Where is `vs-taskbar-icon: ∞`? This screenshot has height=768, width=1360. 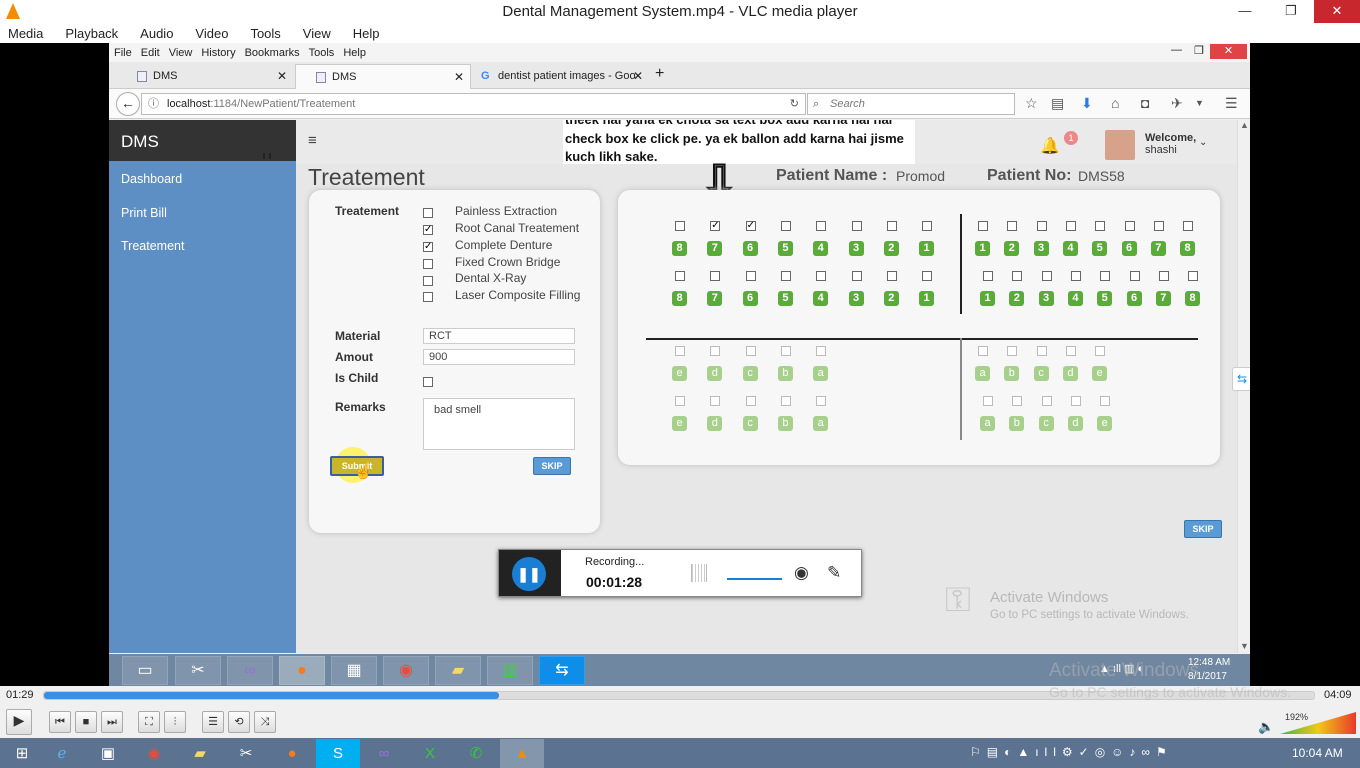 vs-taskbar-icon: ∞ is located at coordinates (384, 753).